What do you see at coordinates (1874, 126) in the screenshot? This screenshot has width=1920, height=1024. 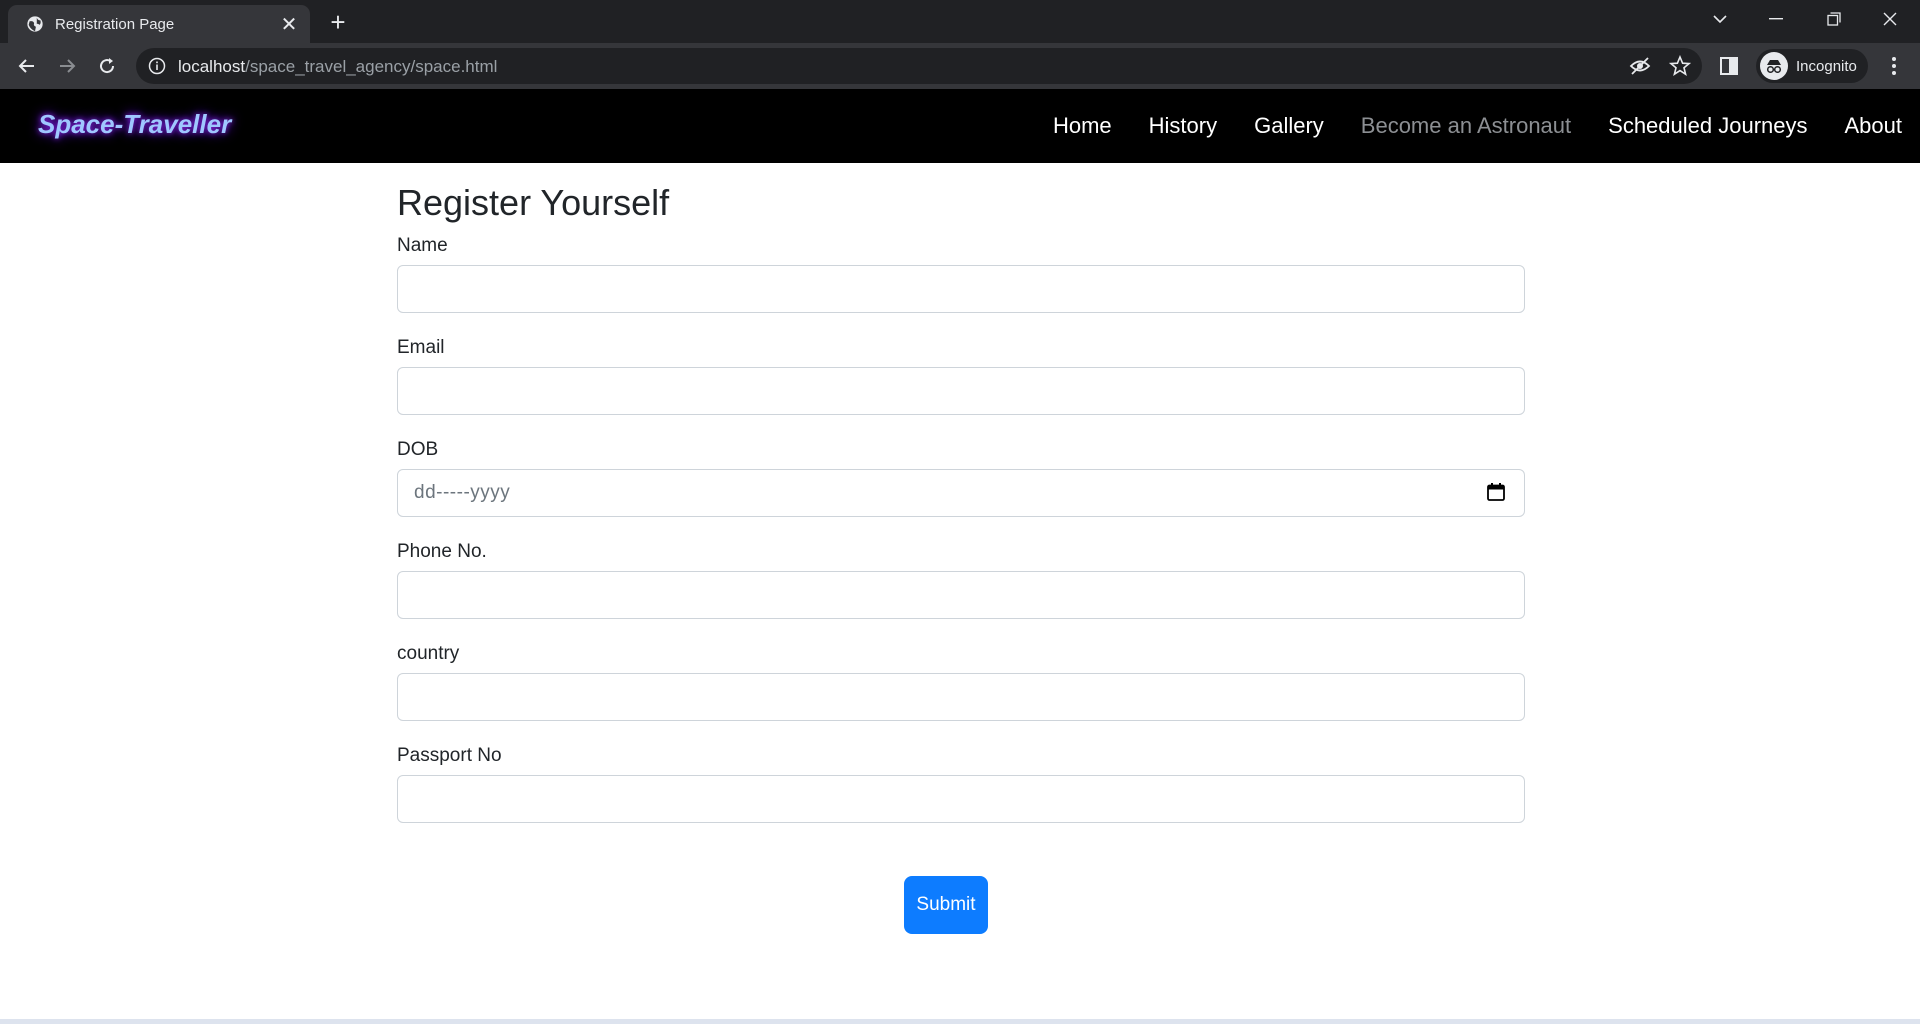 I see `nav-link-about: About` at bounding box center [1874, 126].